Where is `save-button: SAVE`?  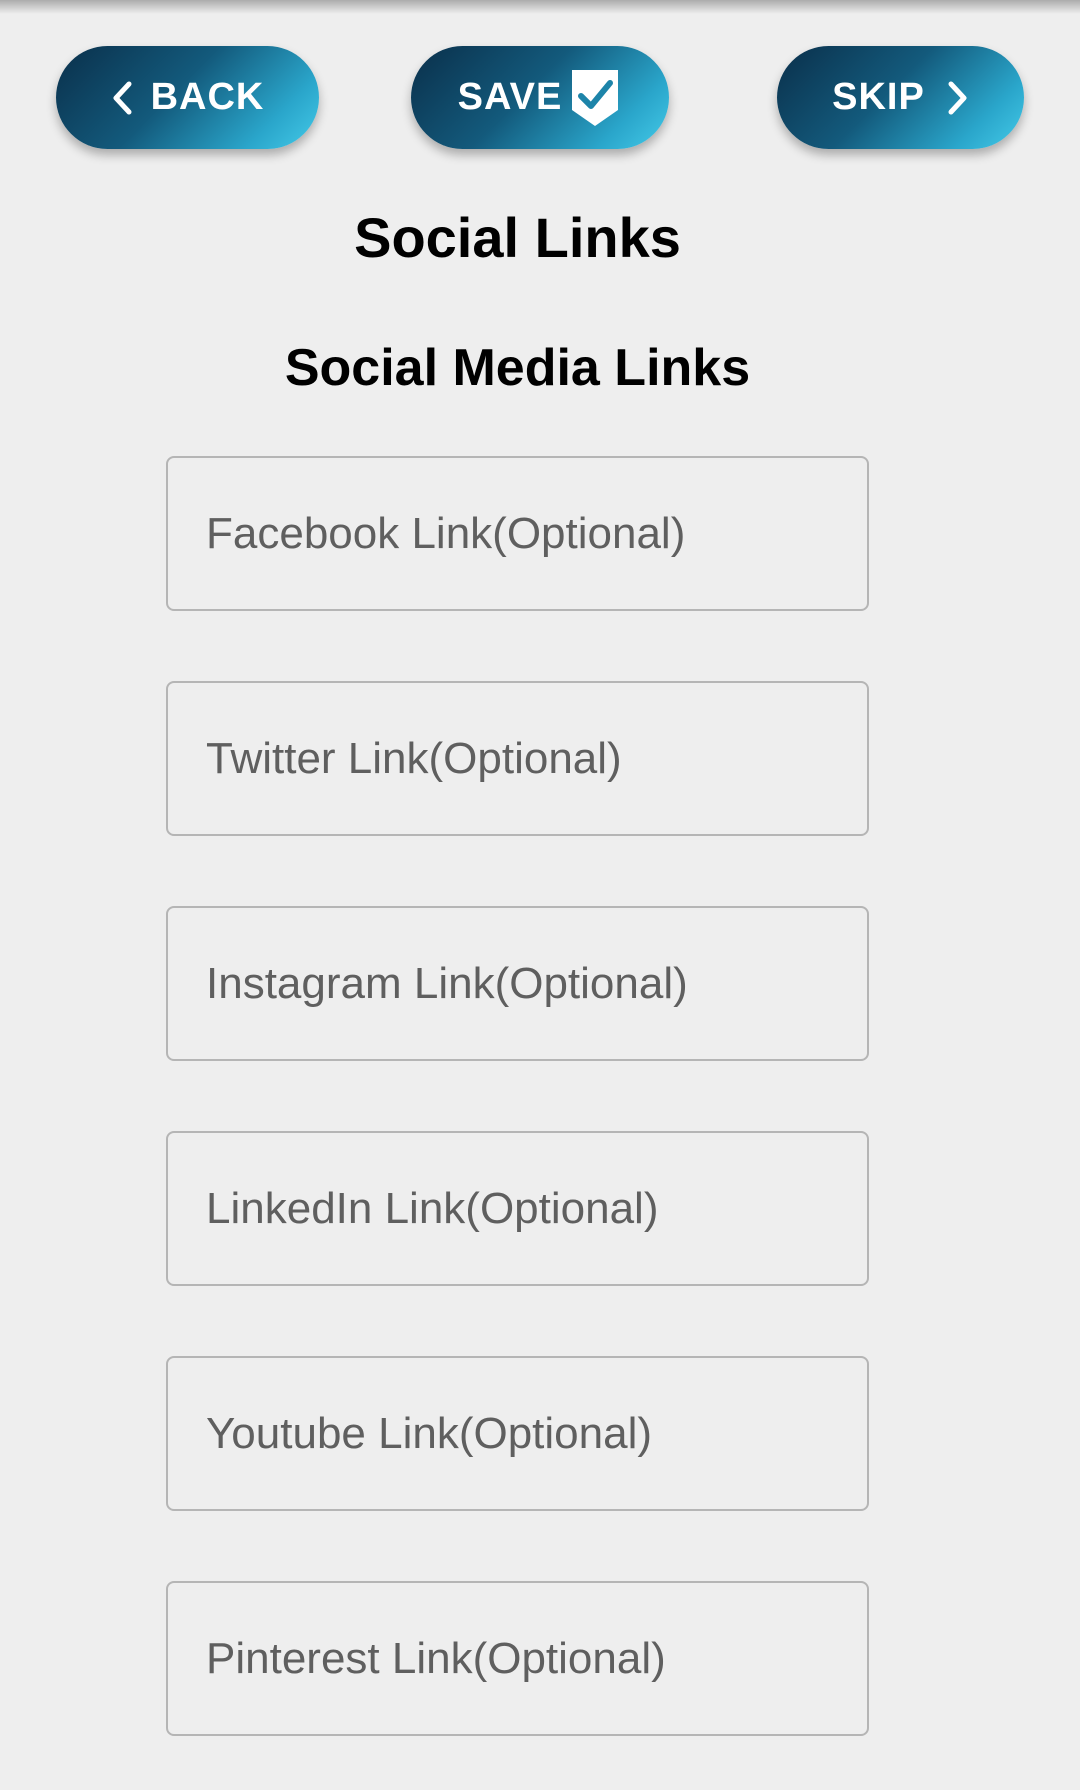 save-button: SAVE is located at coordinates (540, 97).